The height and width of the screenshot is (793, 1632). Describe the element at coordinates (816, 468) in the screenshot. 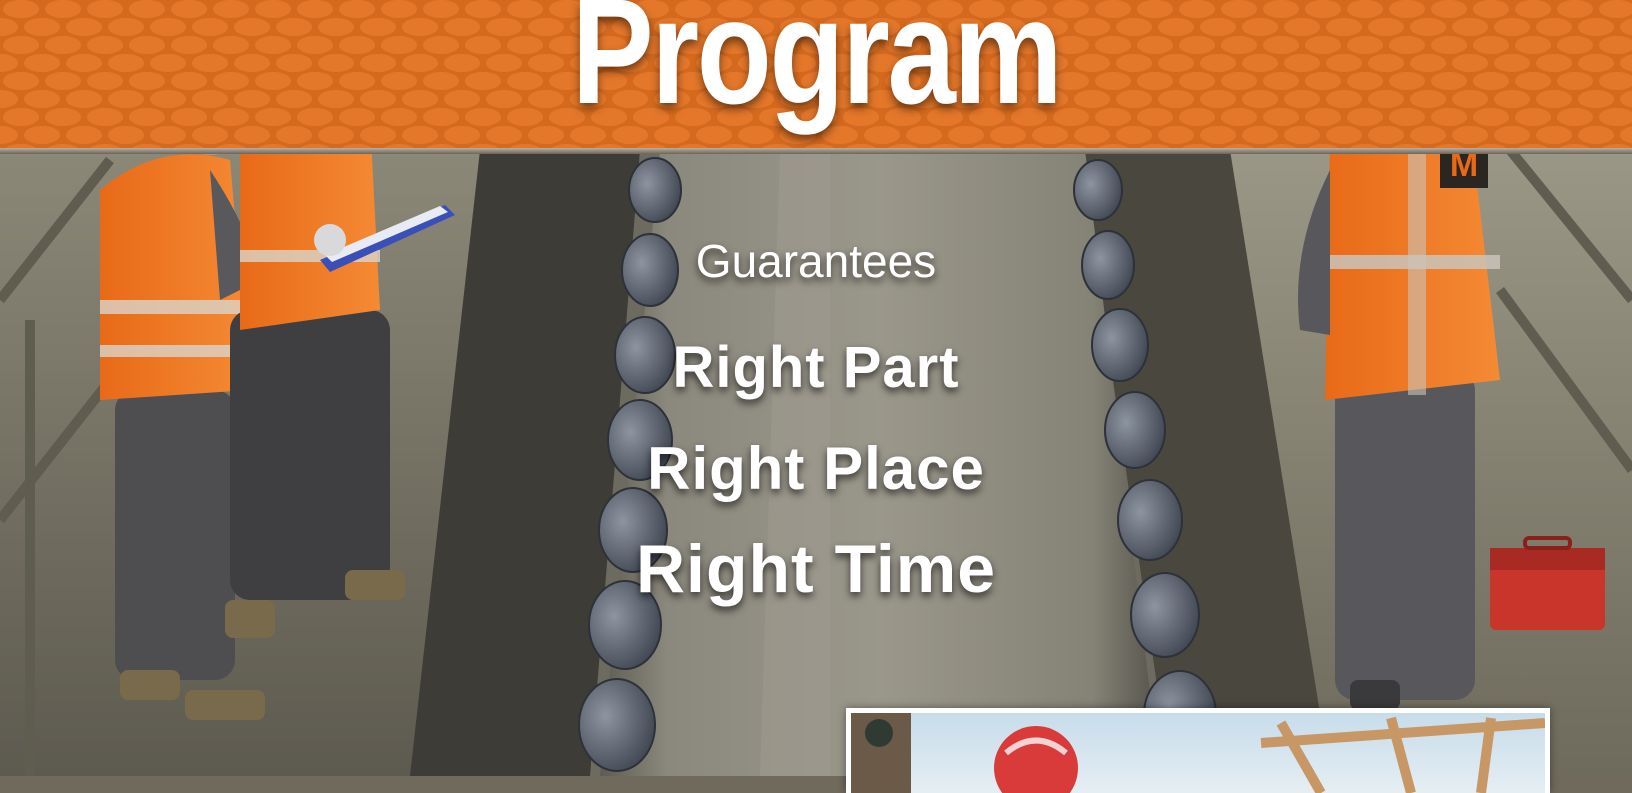

I see `right-place-text: Right Place` at that location.